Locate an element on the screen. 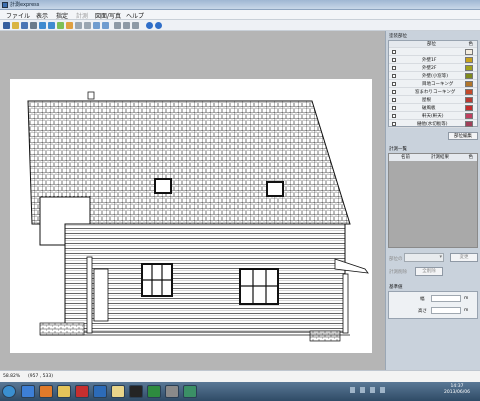  parts-header: 部位 色 is located at coordinates (433, 44).